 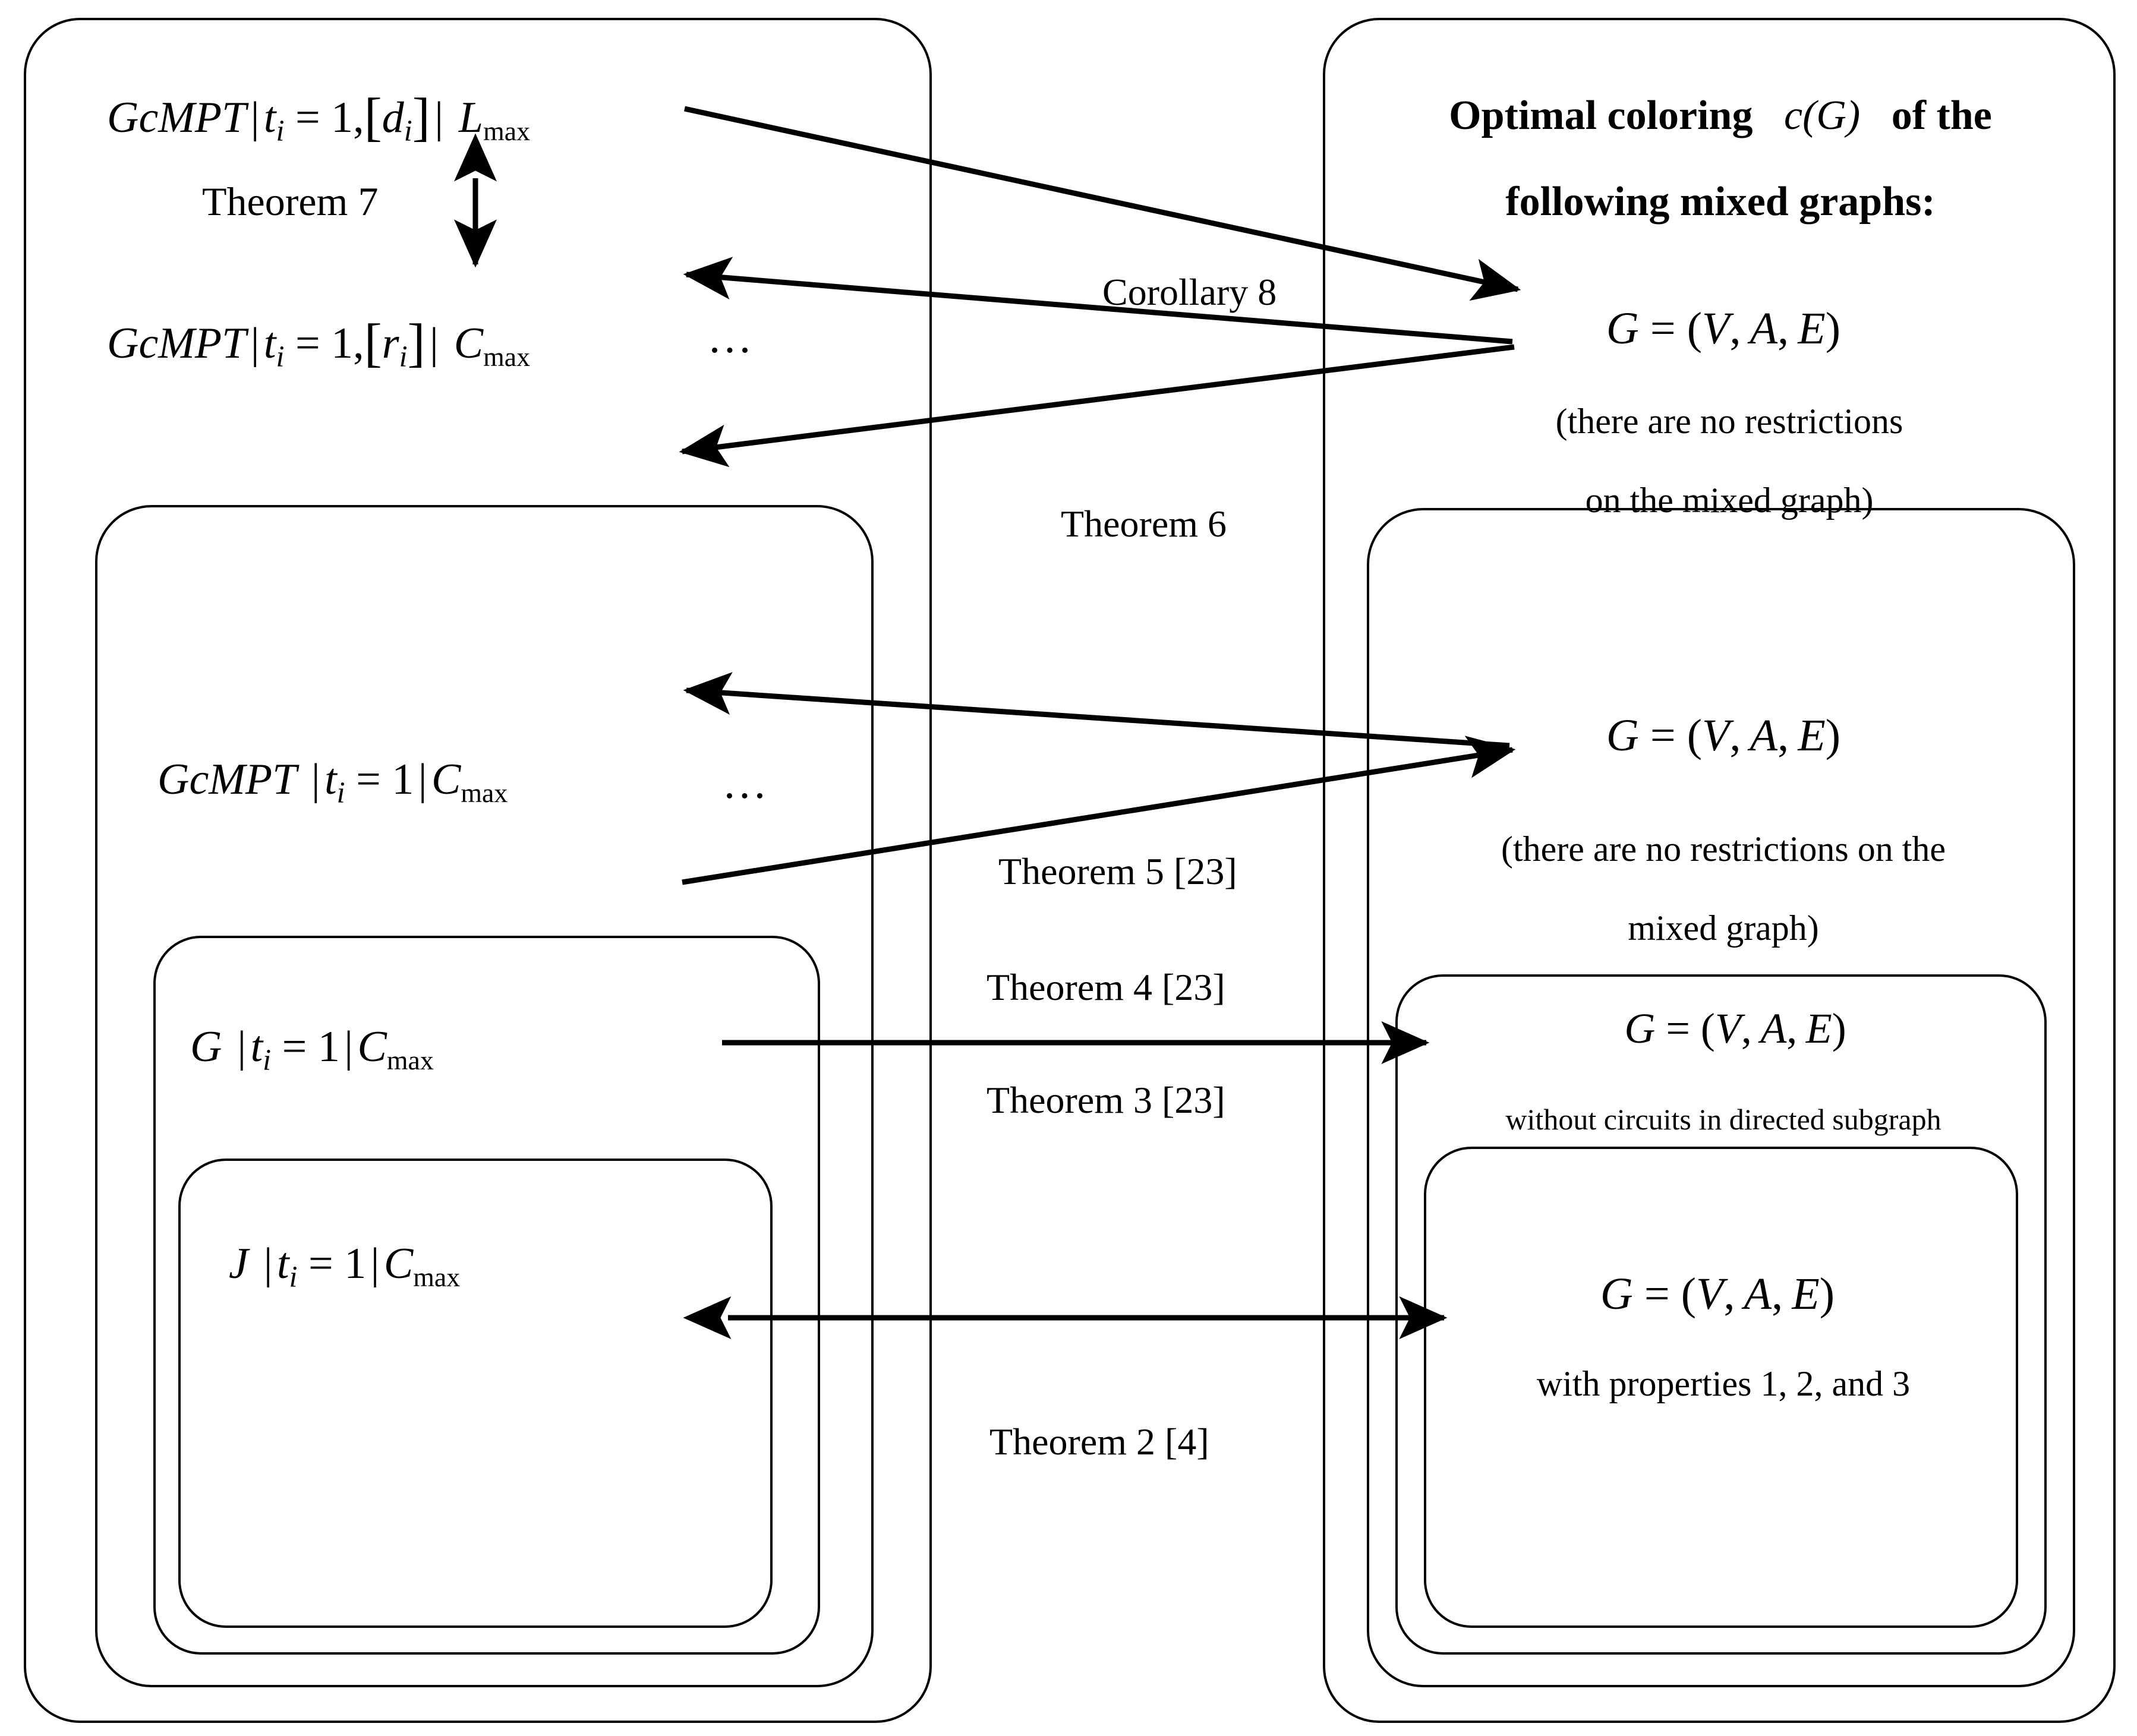 I want to click on label-right-outer-graph: G = (V, A, E), so click(x=1723, y=328).